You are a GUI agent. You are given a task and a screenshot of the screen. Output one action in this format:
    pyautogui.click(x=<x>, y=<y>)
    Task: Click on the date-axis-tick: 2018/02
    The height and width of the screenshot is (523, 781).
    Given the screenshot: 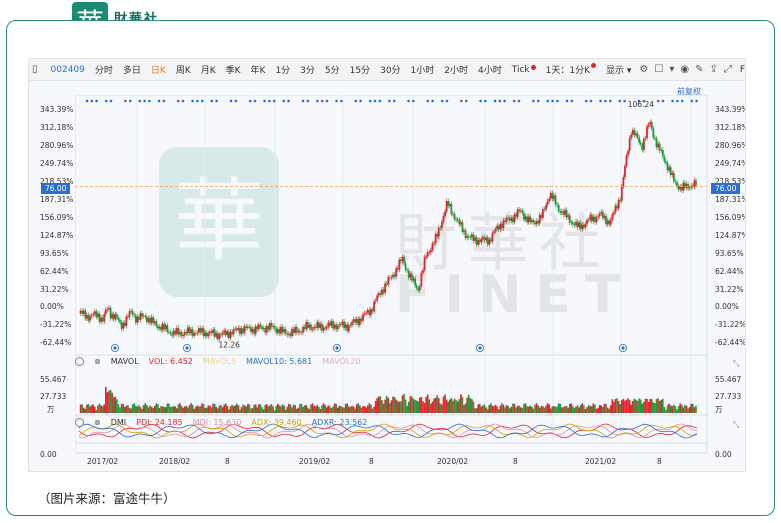 What is the action you would take?
    pyautogui.click(x=175, y=461)
    